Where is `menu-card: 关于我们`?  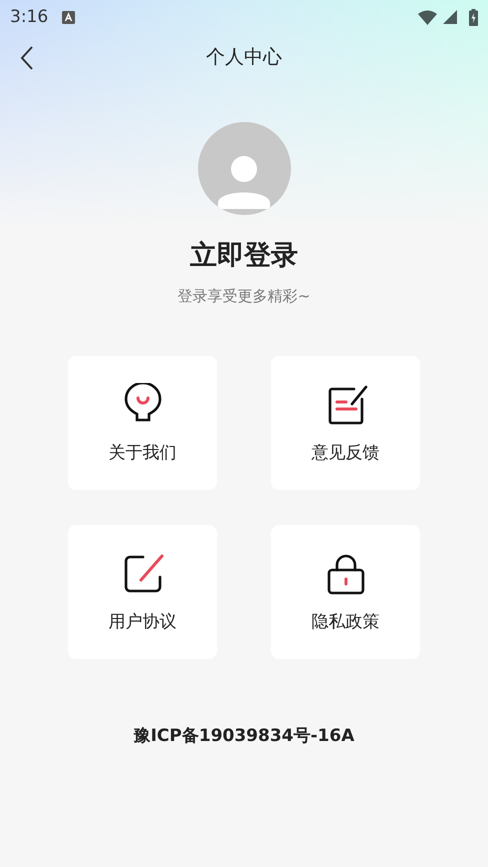
menu-card: 关于我们 is located at coordinates (142, 423).